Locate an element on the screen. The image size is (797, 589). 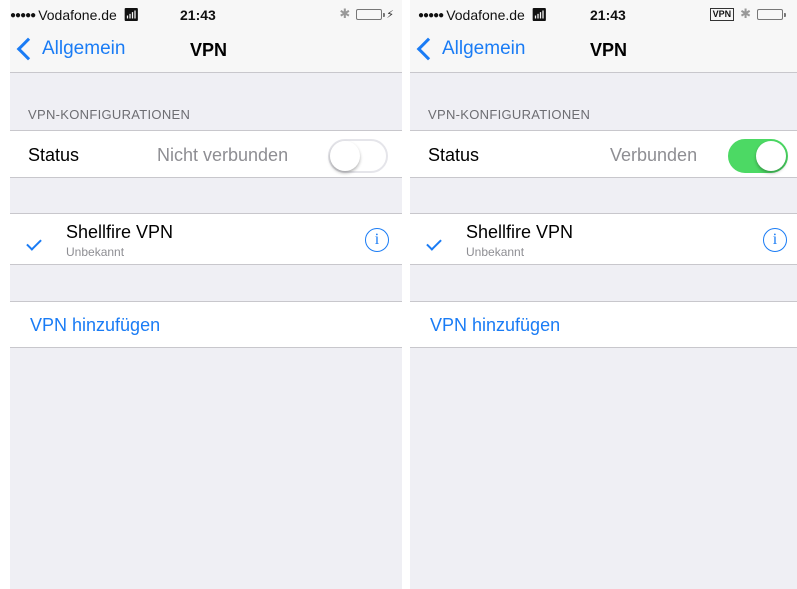
status-bar: ●●●●● Vodafone.de 📶︎ 21:43 ✱ ⚡︎ is located at coordinates (206, 15).